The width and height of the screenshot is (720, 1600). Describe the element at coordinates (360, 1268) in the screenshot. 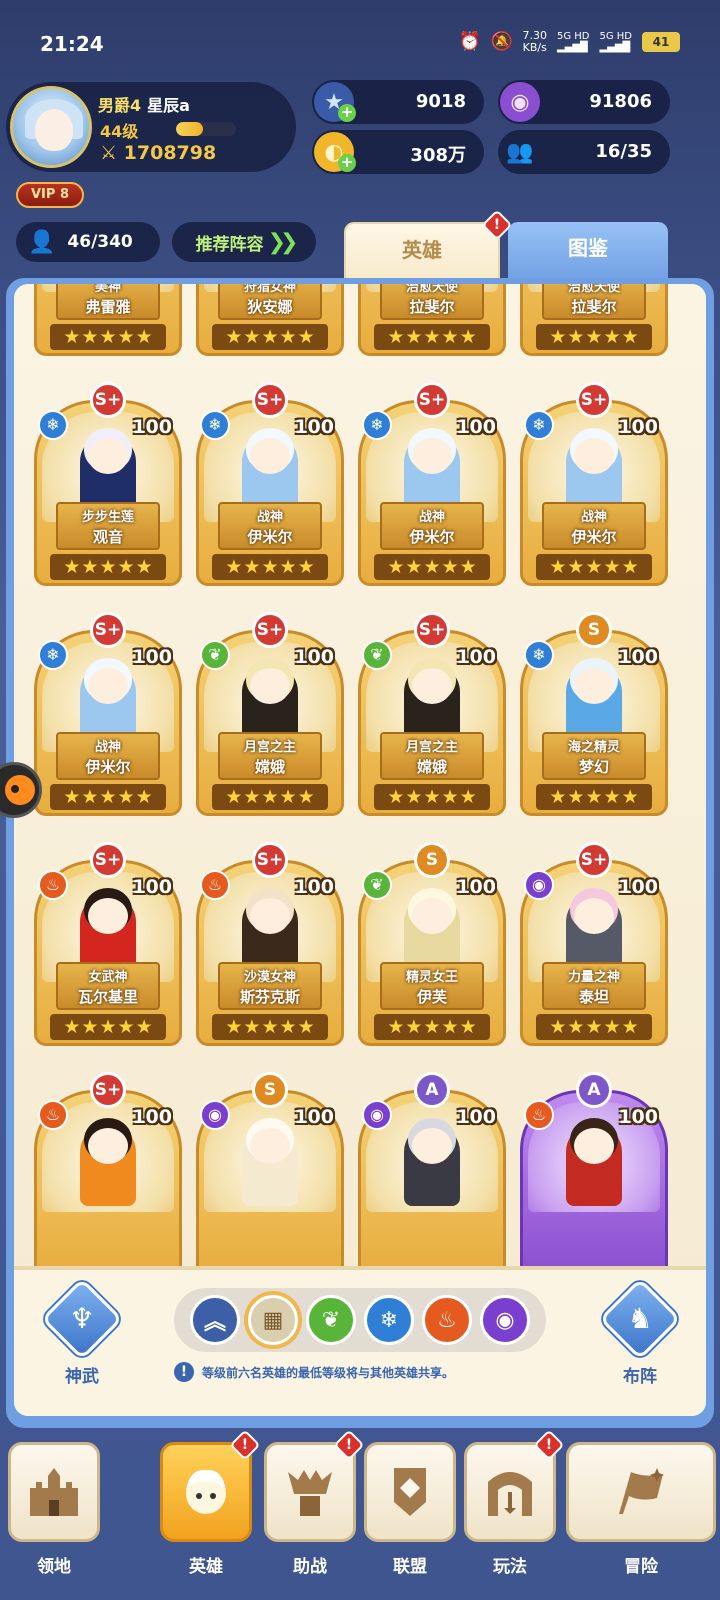

I see `divider` at that location.